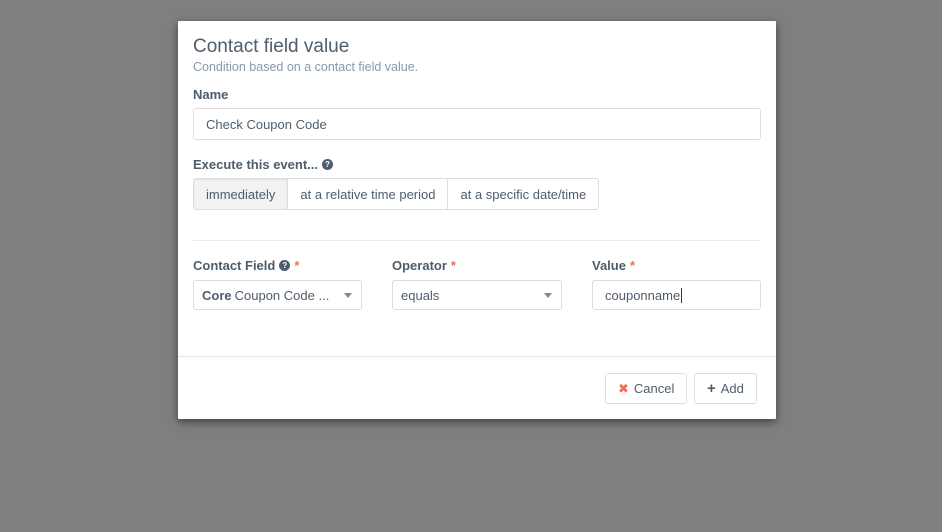  I want to click on option-relative-time: at a relative time period, so click(367, 194).